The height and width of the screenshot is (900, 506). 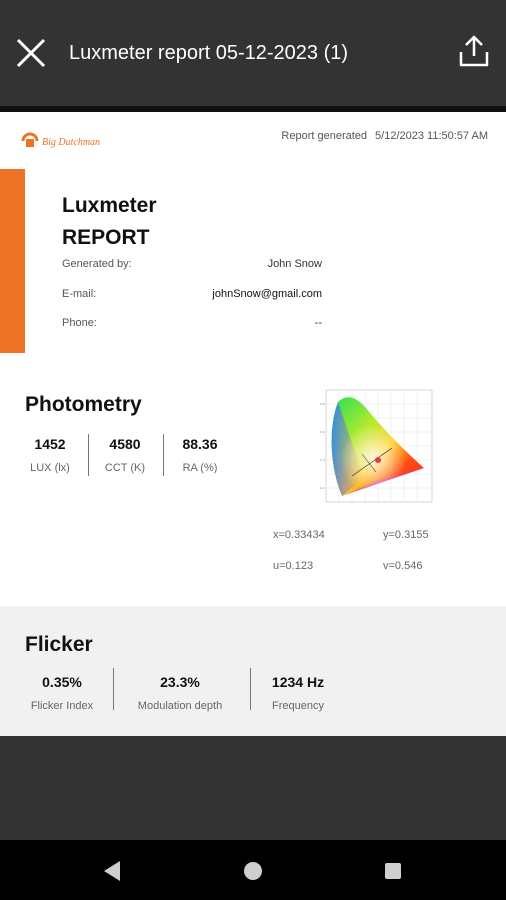 What do you see at coordinates (109, 205) in the screenshot?
I see `report-title-line1: Luxmeter` at bounding box center [109, 205].